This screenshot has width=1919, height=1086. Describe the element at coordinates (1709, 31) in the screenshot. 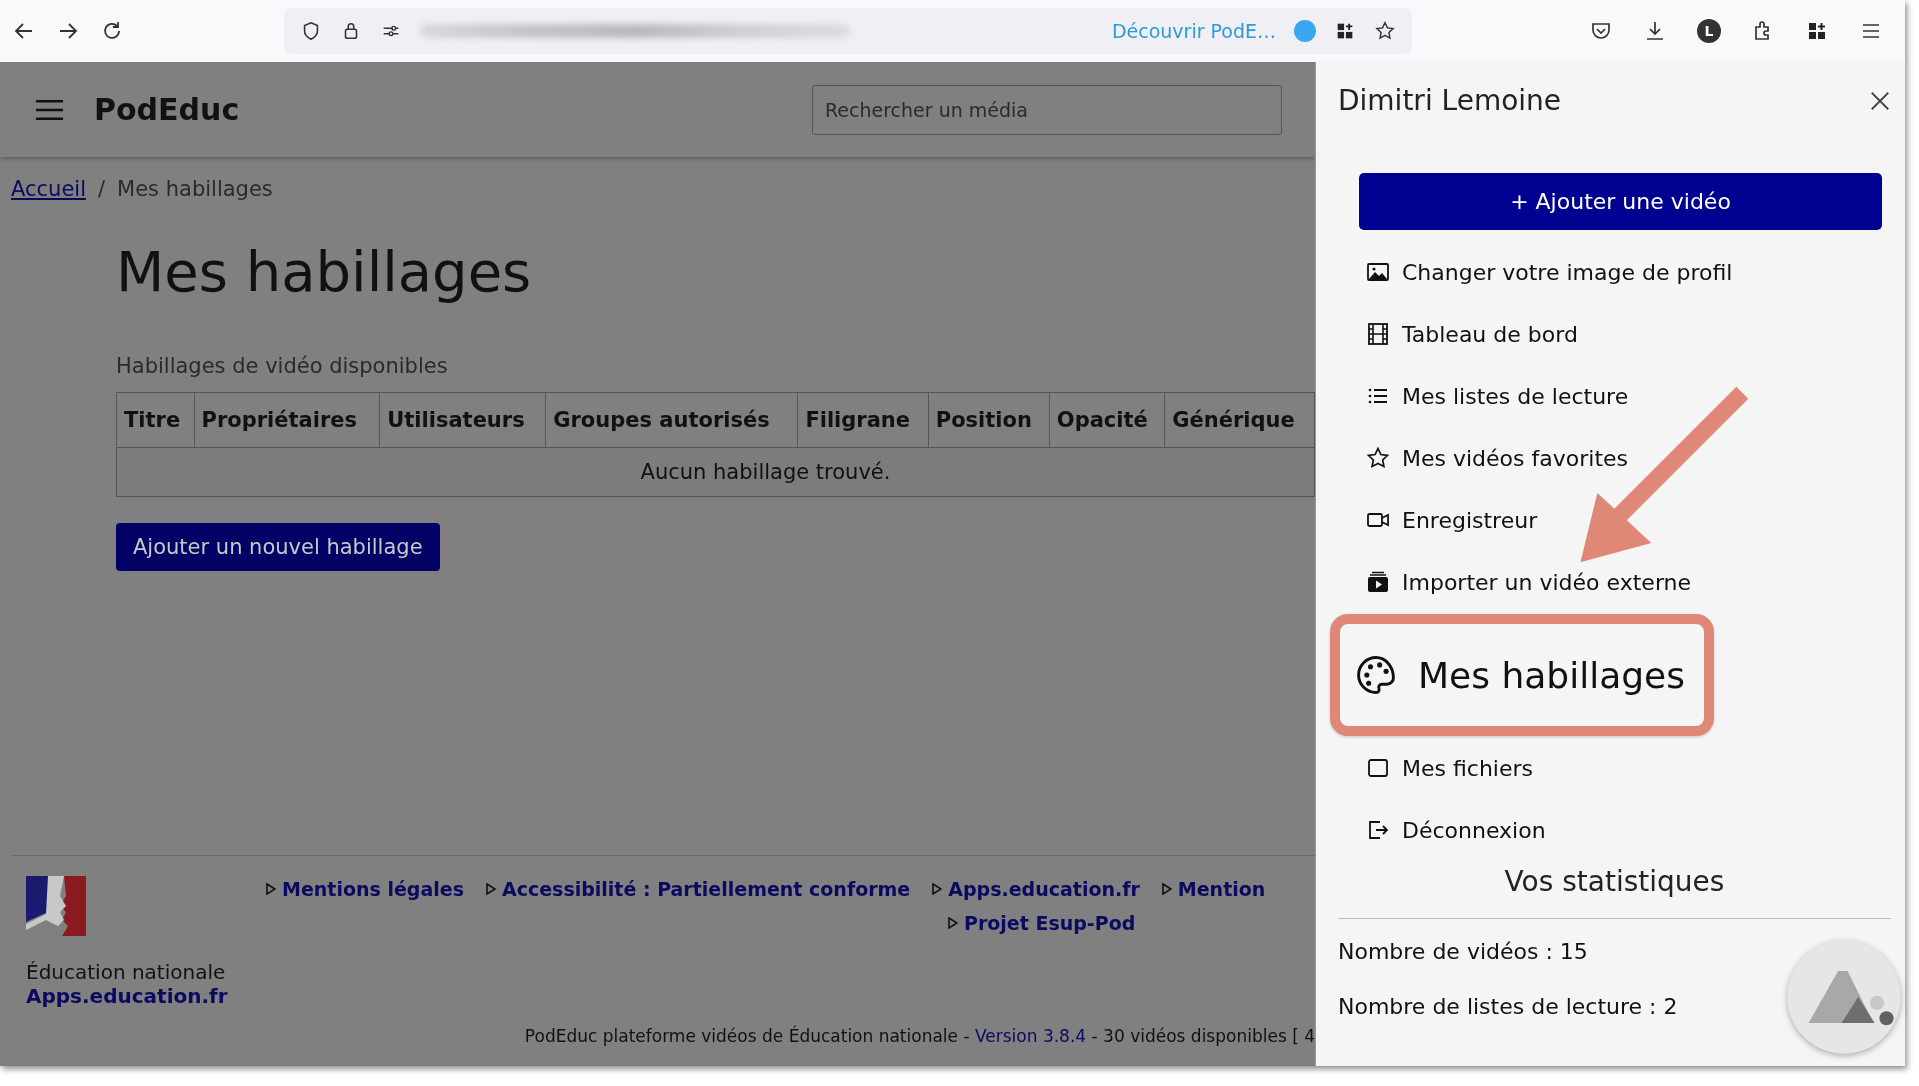

I see `account-avatar: L` at that location.